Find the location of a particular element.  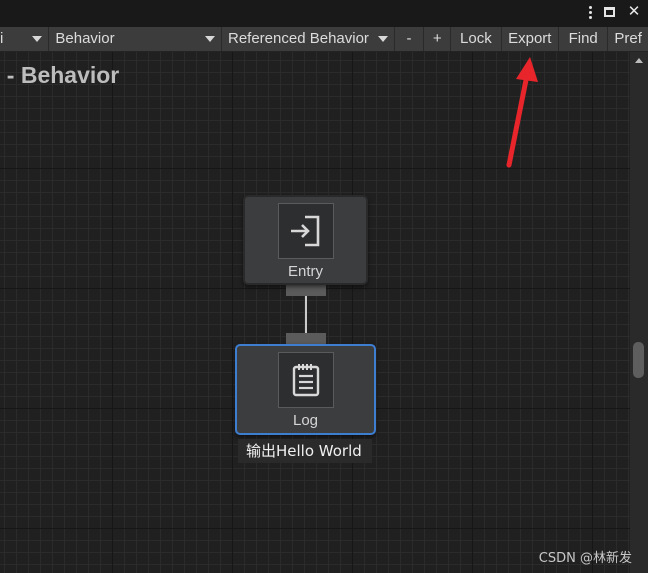

graph-owner-dropdown-label: i is located at coordinates (2, 38).